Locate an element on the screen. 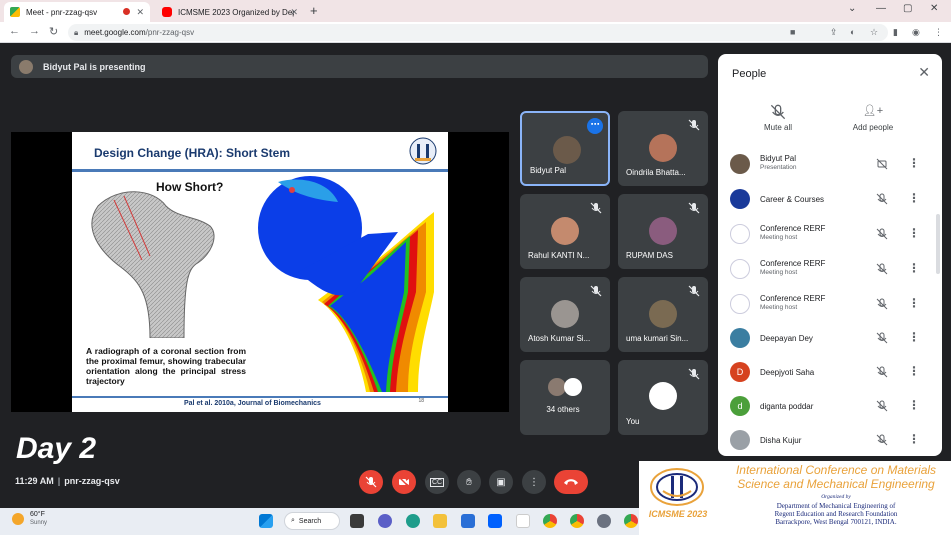 Image resolution: width=951 pixels, height=535 pixels. banner-logo-text: ICMSME 2023 is located at coordinates (678, 514).